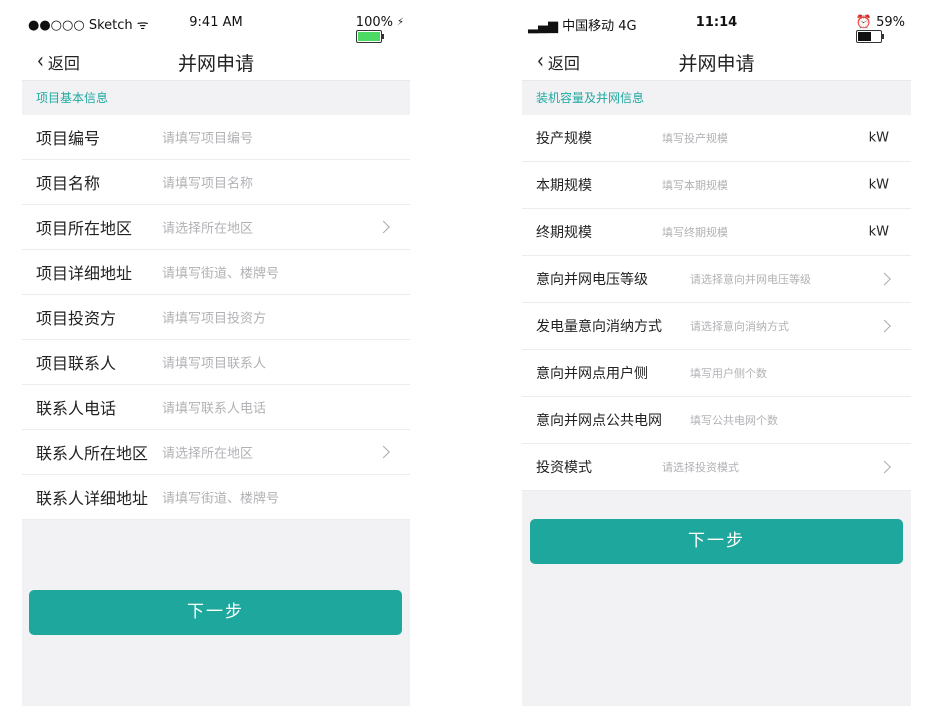  What do you see at coordinates (695, 232) in the screenshot?
I see `text-input: 填写终期规模` at bounding box center [695, 232].